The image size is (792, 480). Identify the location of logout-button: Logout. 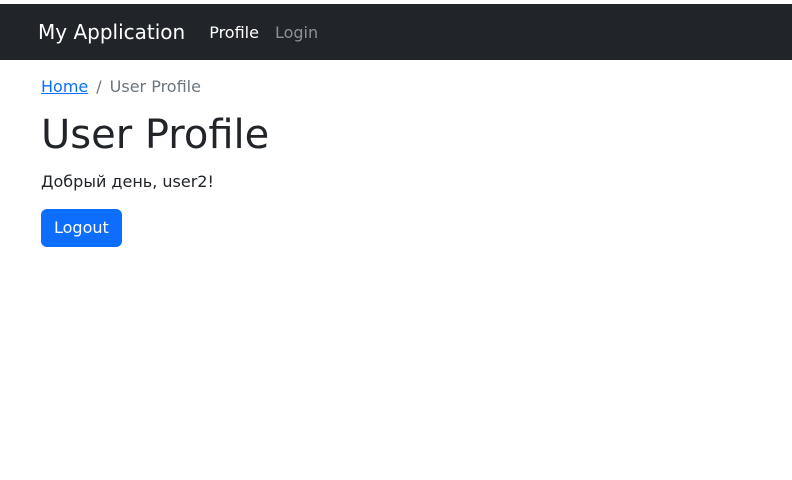
(81, 228).